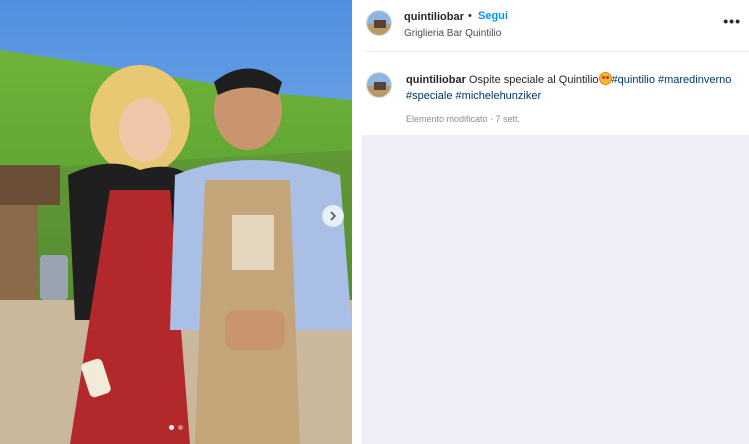  Describe the element at coordinates (429, 96) in the screenshot. I see `hashtag-link: #speciale` at that location.